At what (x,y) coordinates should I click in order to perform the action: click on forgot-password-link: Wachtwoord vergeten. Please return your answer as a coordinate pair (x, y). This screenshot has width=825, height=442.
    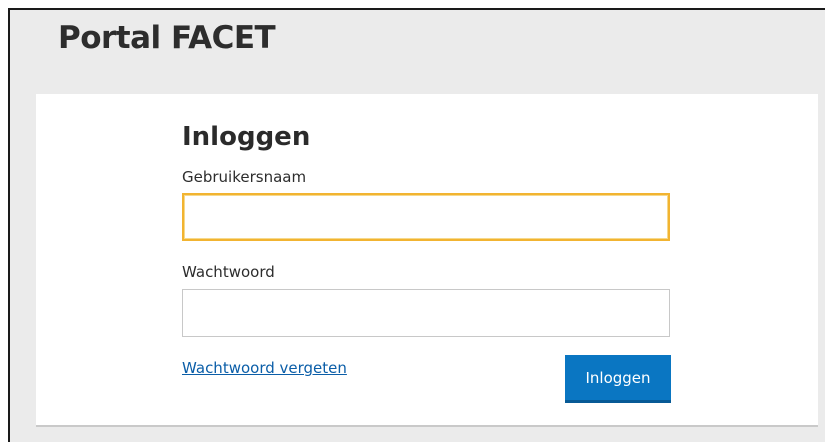
    Looking at the image, I should click on (264, 368).